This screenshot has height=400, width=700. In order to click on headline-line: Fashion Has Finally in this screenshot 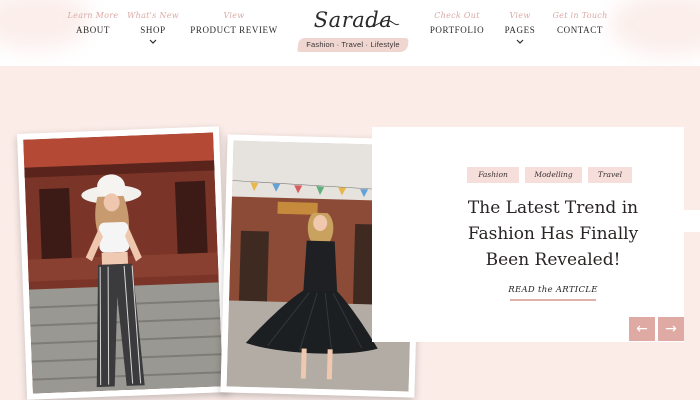, I will do `click(553, 234)`.